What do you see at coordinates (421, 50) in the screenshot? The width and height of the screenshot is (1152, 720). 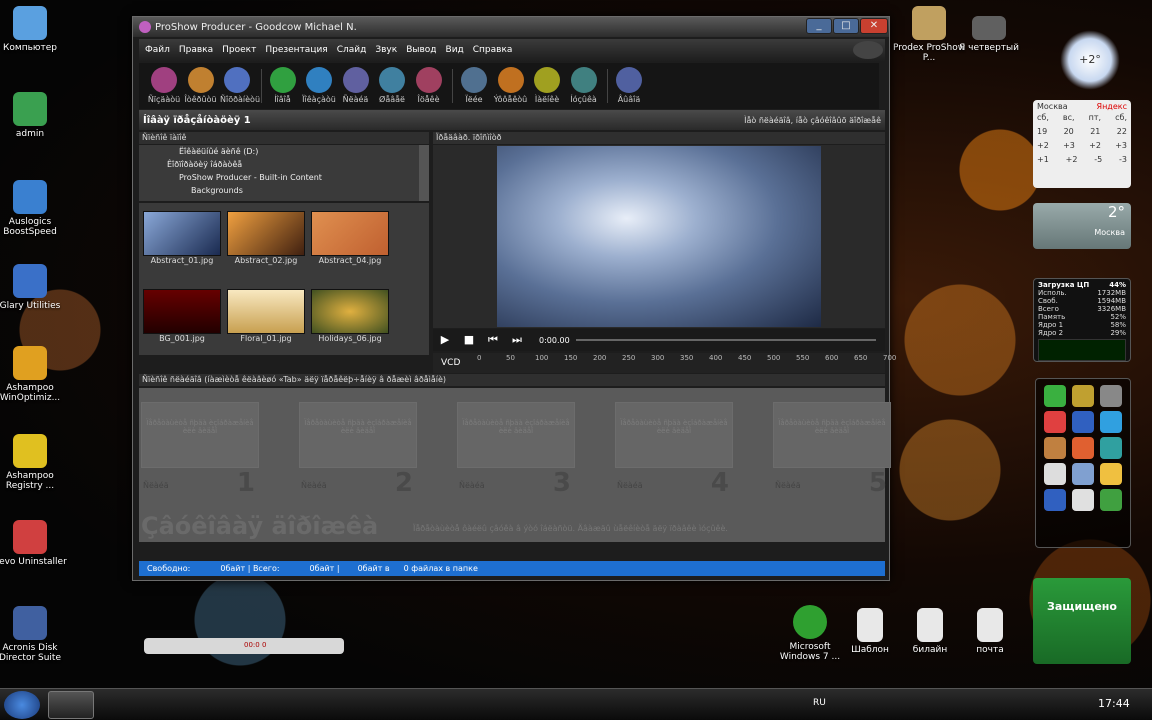 I see `menu-item: Вывод` at bounding box center [421, 50].